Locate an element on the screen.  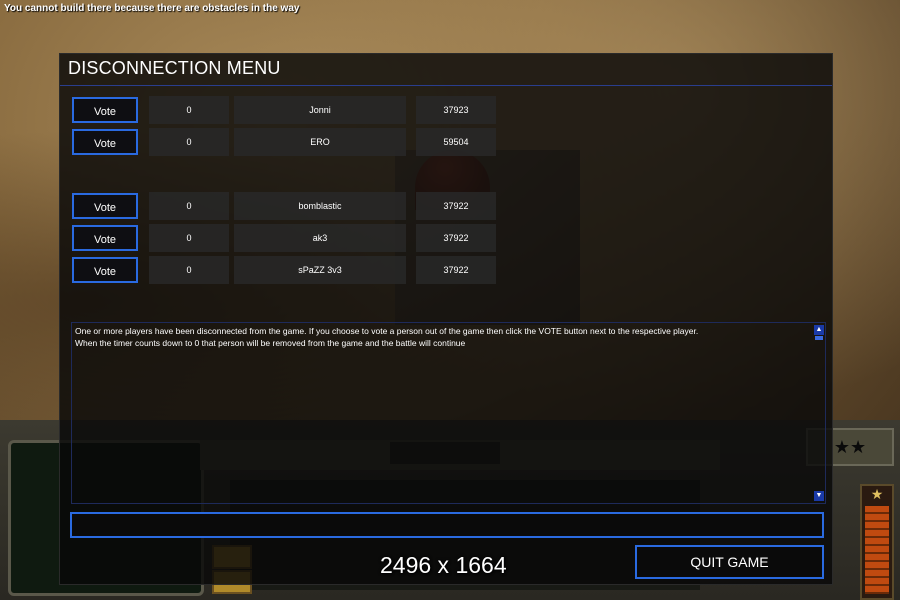
rank-star-icon: ★ is located at coordinates (877, 494).